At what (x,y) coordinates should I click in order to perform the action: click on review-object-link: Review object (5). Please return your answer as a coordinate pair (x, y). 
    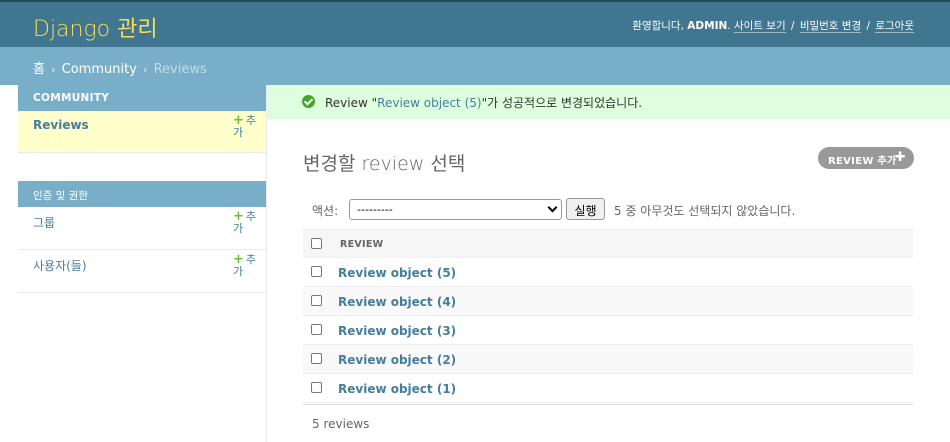
    Looking at the image, I should click on (397, 273).